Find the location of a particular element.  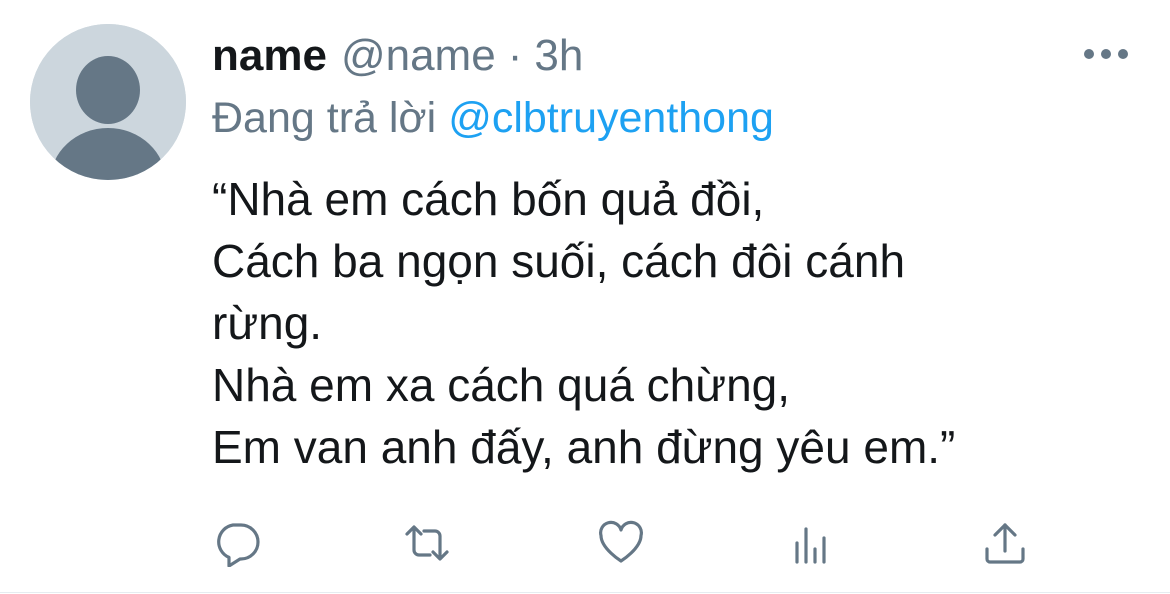

tweet-actions is located at coordinates (585, 546).